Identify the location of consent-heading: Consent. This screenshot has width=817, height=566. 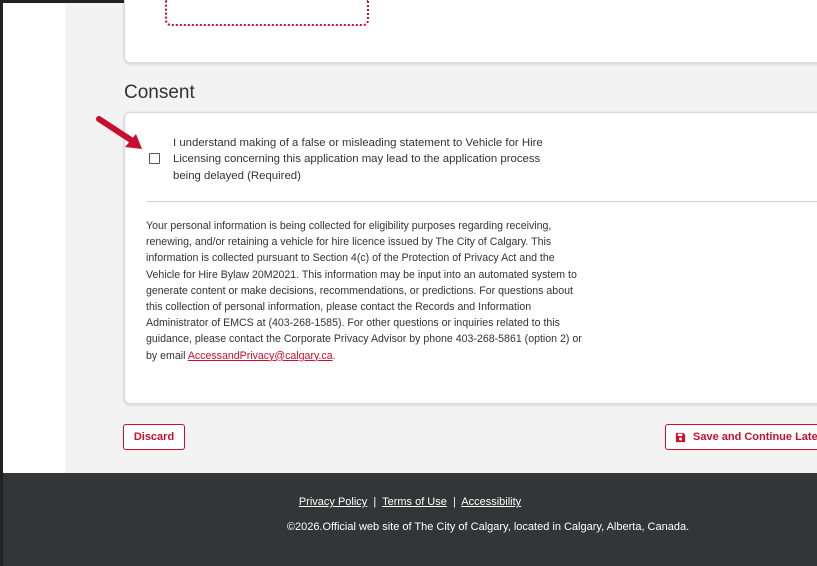
(159, 92).